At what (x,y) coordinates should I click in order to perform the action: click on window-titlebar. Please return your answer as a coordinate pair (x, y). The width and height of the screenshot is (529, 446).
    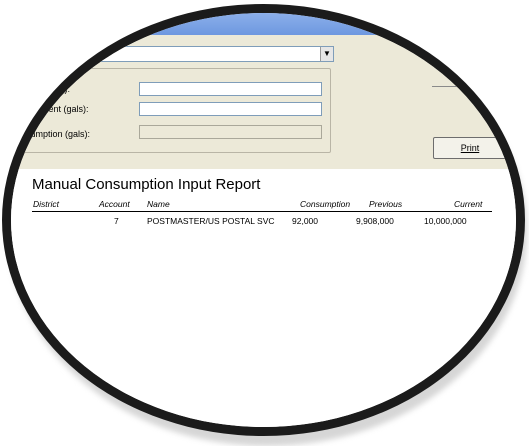
    Looking at the image, I should click on (263, 24).